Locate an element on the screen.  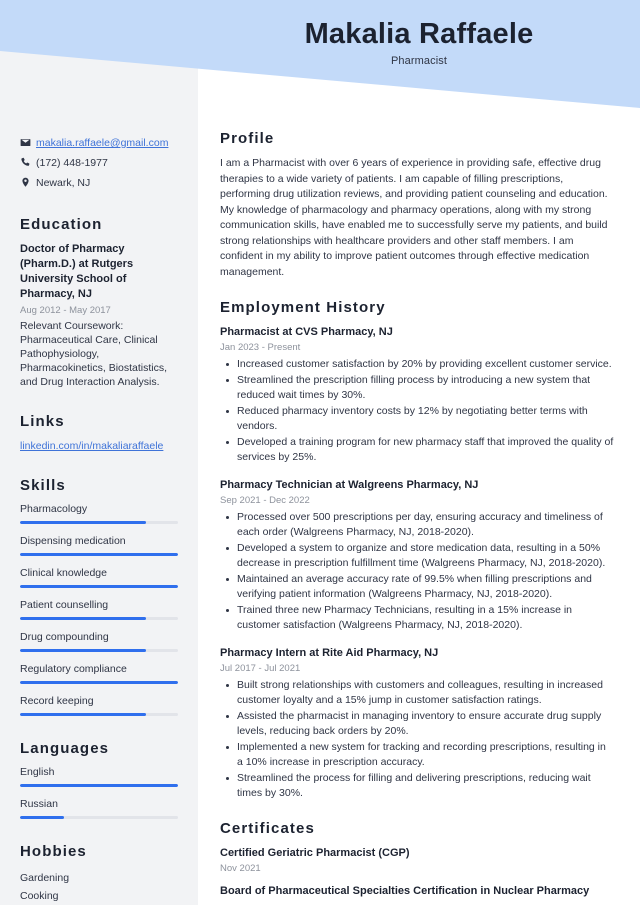
job-title: Pharmacy Intern at Rite Aid Pharmacy, NJ is located at coordinates (329, 653).